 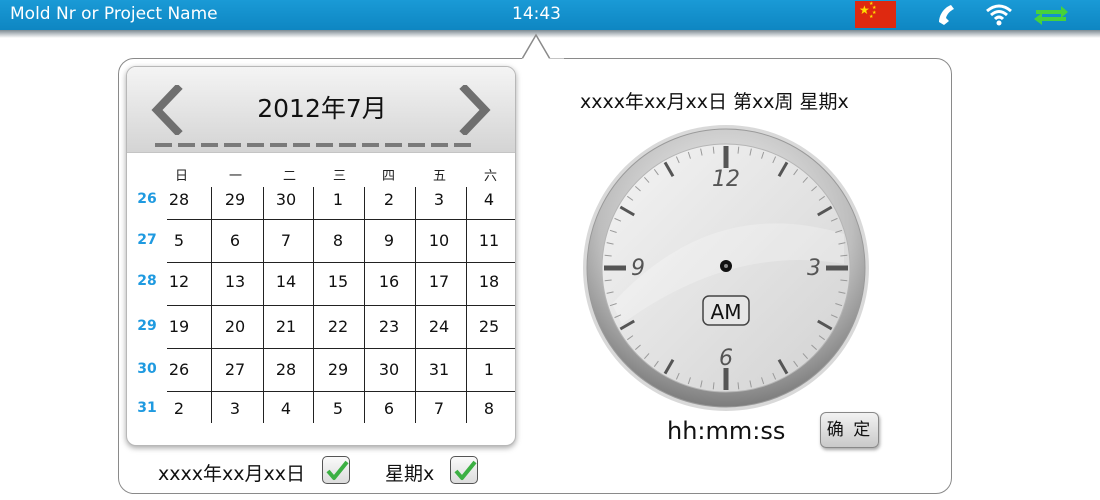 What do you see at coordinates (875, 14) in the screenshot?
I see `china-flag-icon: ★ ★ ★ ★ ★` at bounding box center [875, 14].